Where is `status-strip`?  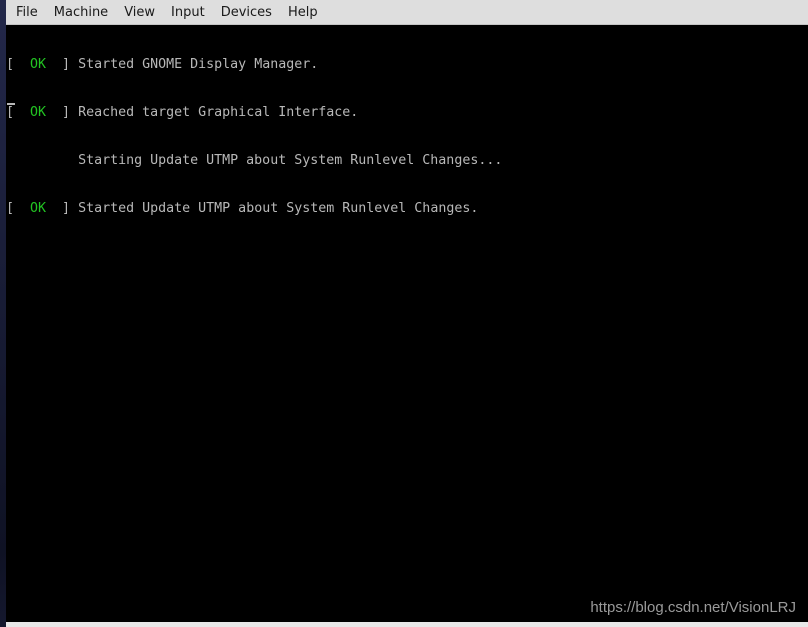
status-strip is located at coordinates (407, 624).